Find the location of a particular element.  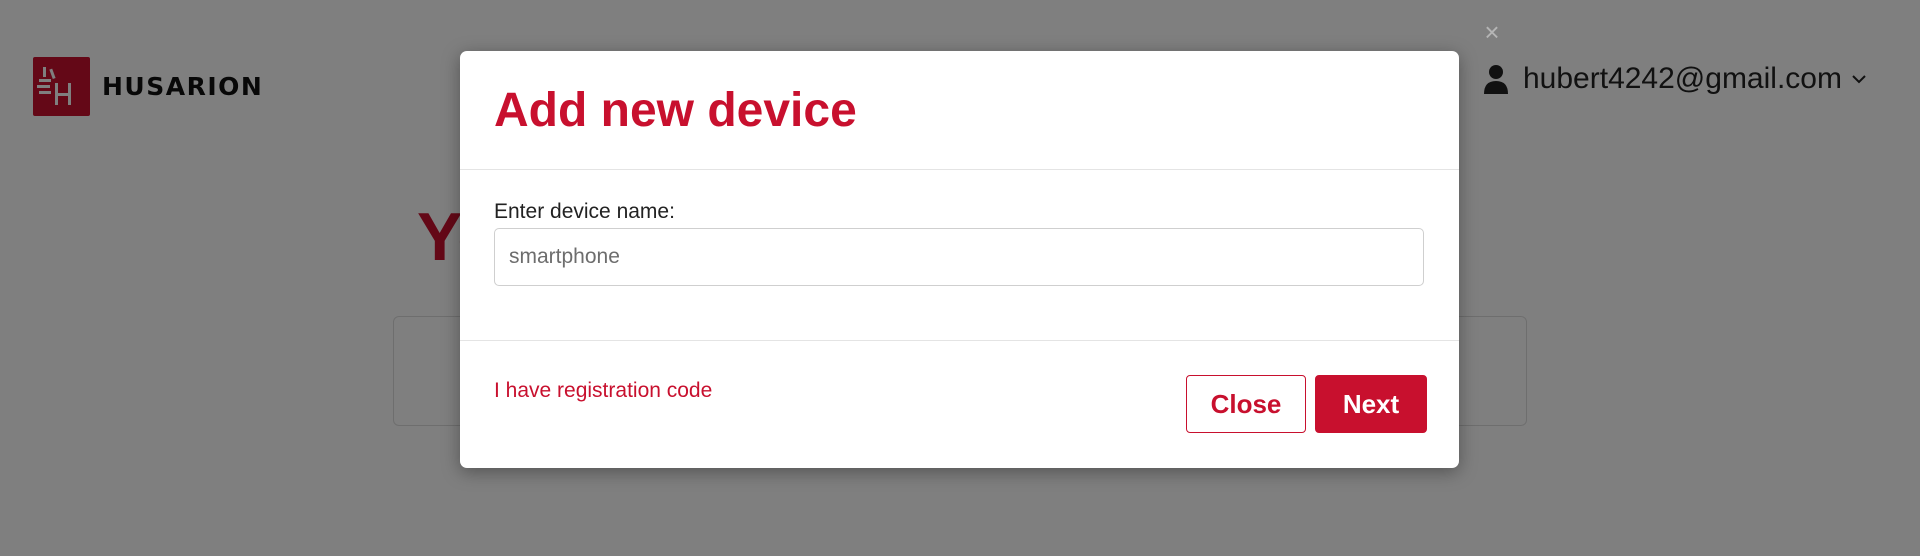

device-name-input is located at coordinates (959, 257).